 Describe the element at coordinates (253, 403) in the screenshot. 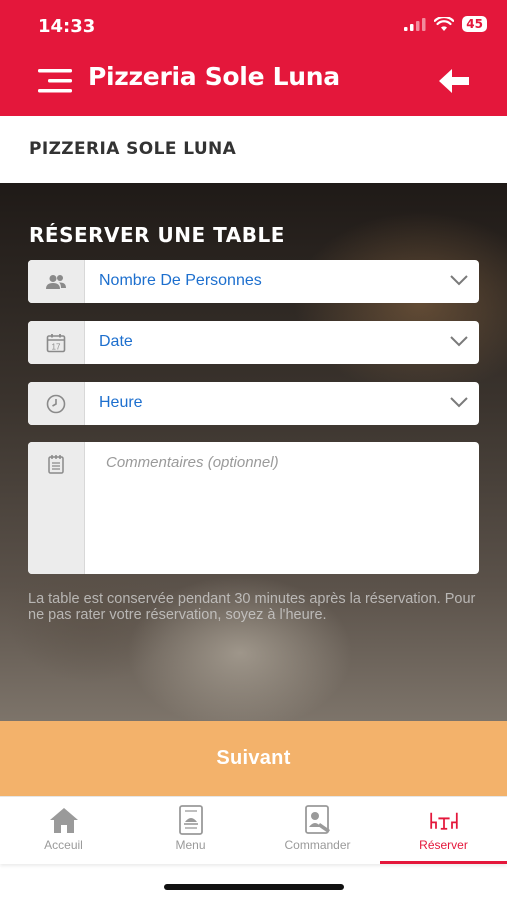

I see `time-select: Heure` at that location.